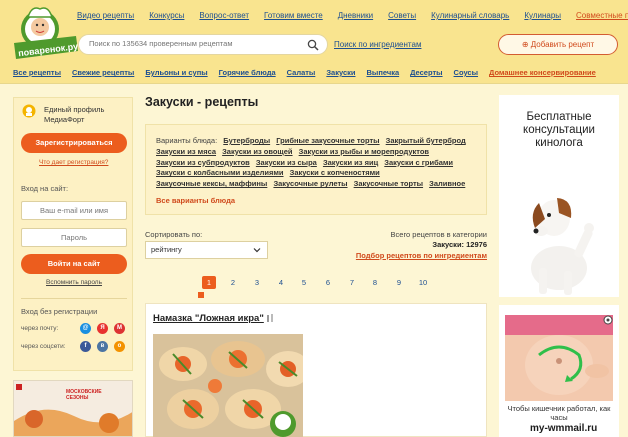 This screenshot has height=437, width=628. Describe the element at coordinates (202, 102) in the screenshot. I see `page-title: Закуски - рецепты` at that location.